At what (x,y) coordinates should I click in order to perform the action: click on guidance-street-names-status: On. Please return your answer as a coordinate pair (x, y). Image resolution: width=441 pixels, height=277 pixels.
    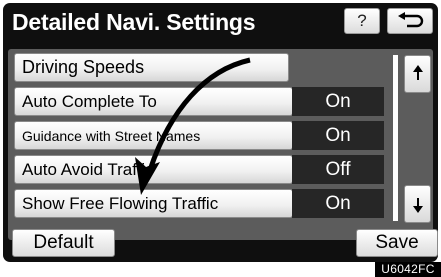
    Looking at the image, I should click on (338, 135).